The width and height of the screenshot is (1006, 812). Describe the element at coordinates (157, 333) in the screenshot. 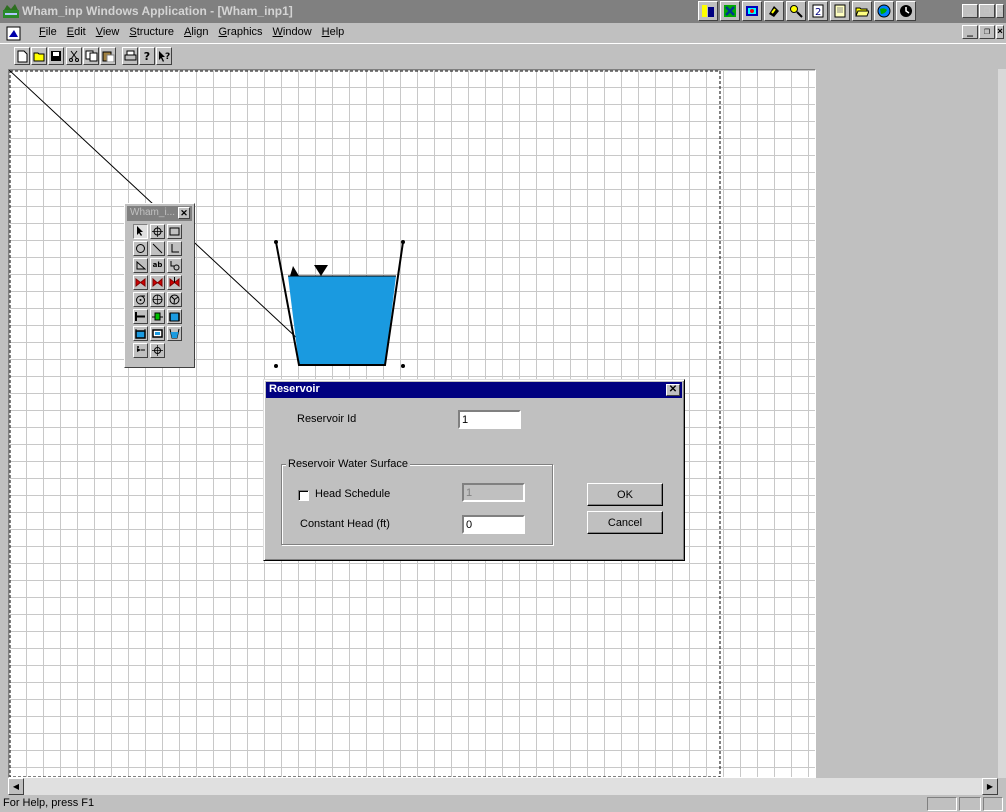

I see `box-blue-icon` at that location.